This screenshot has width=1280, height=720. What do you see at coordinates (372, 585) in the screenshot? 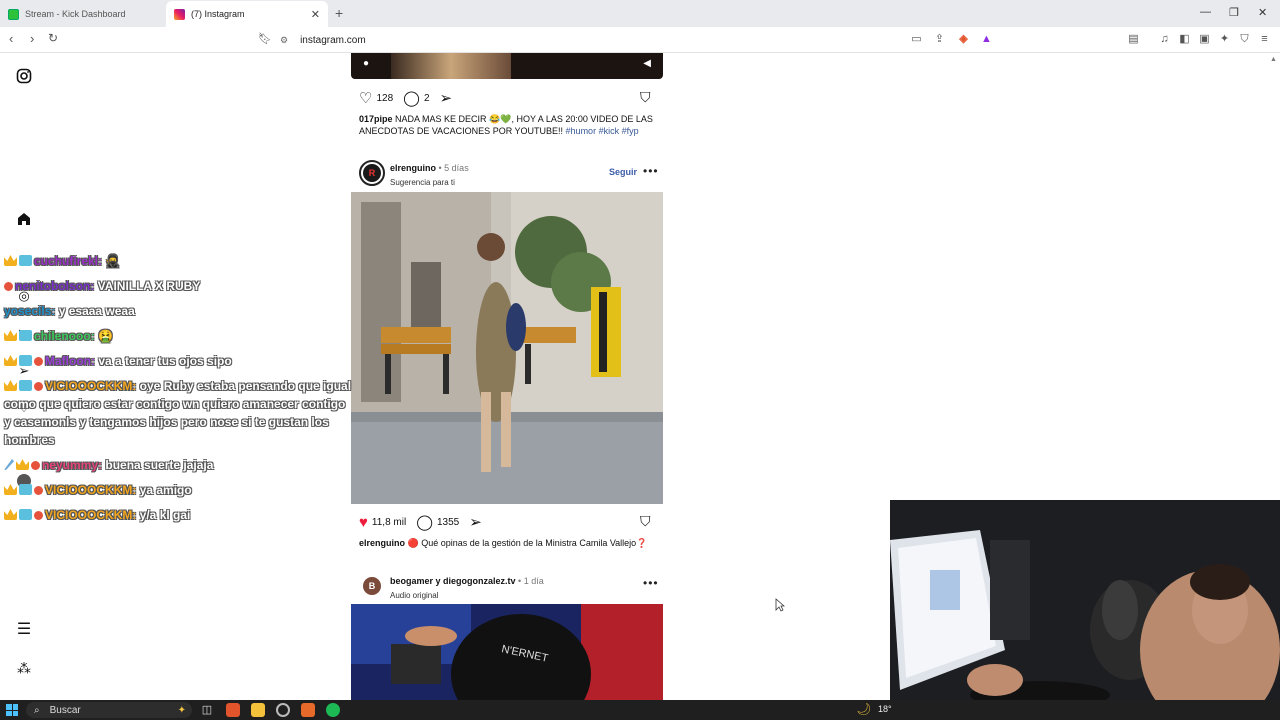
I see `avatar: B` at bounding box center [372, 585].